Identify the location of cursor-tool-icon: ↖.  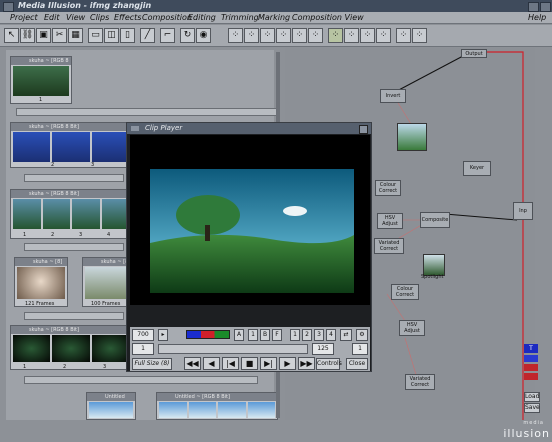
(11, 35).